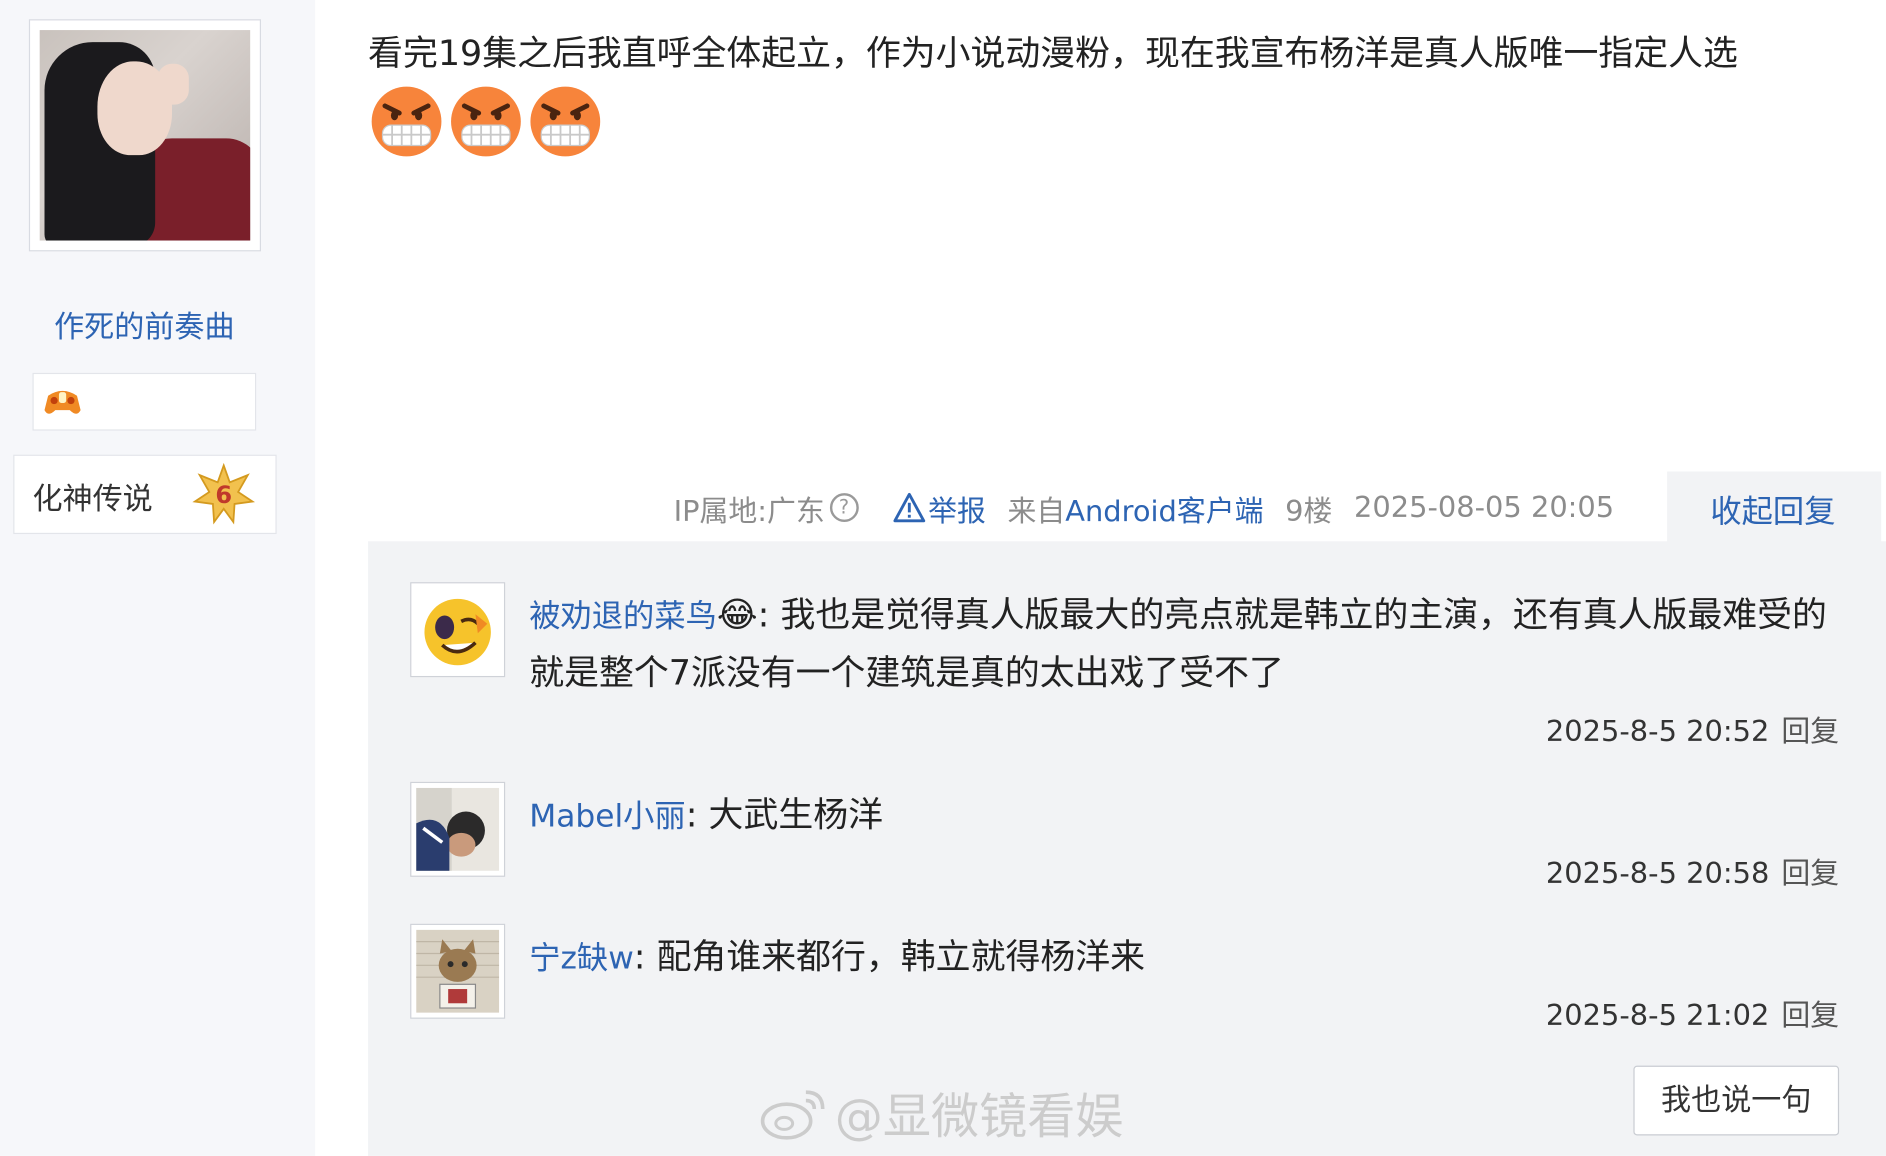 The height and width of the screenshot is (1156, 1886). I want to click on cat-photo-avatar, so click(458, 971).